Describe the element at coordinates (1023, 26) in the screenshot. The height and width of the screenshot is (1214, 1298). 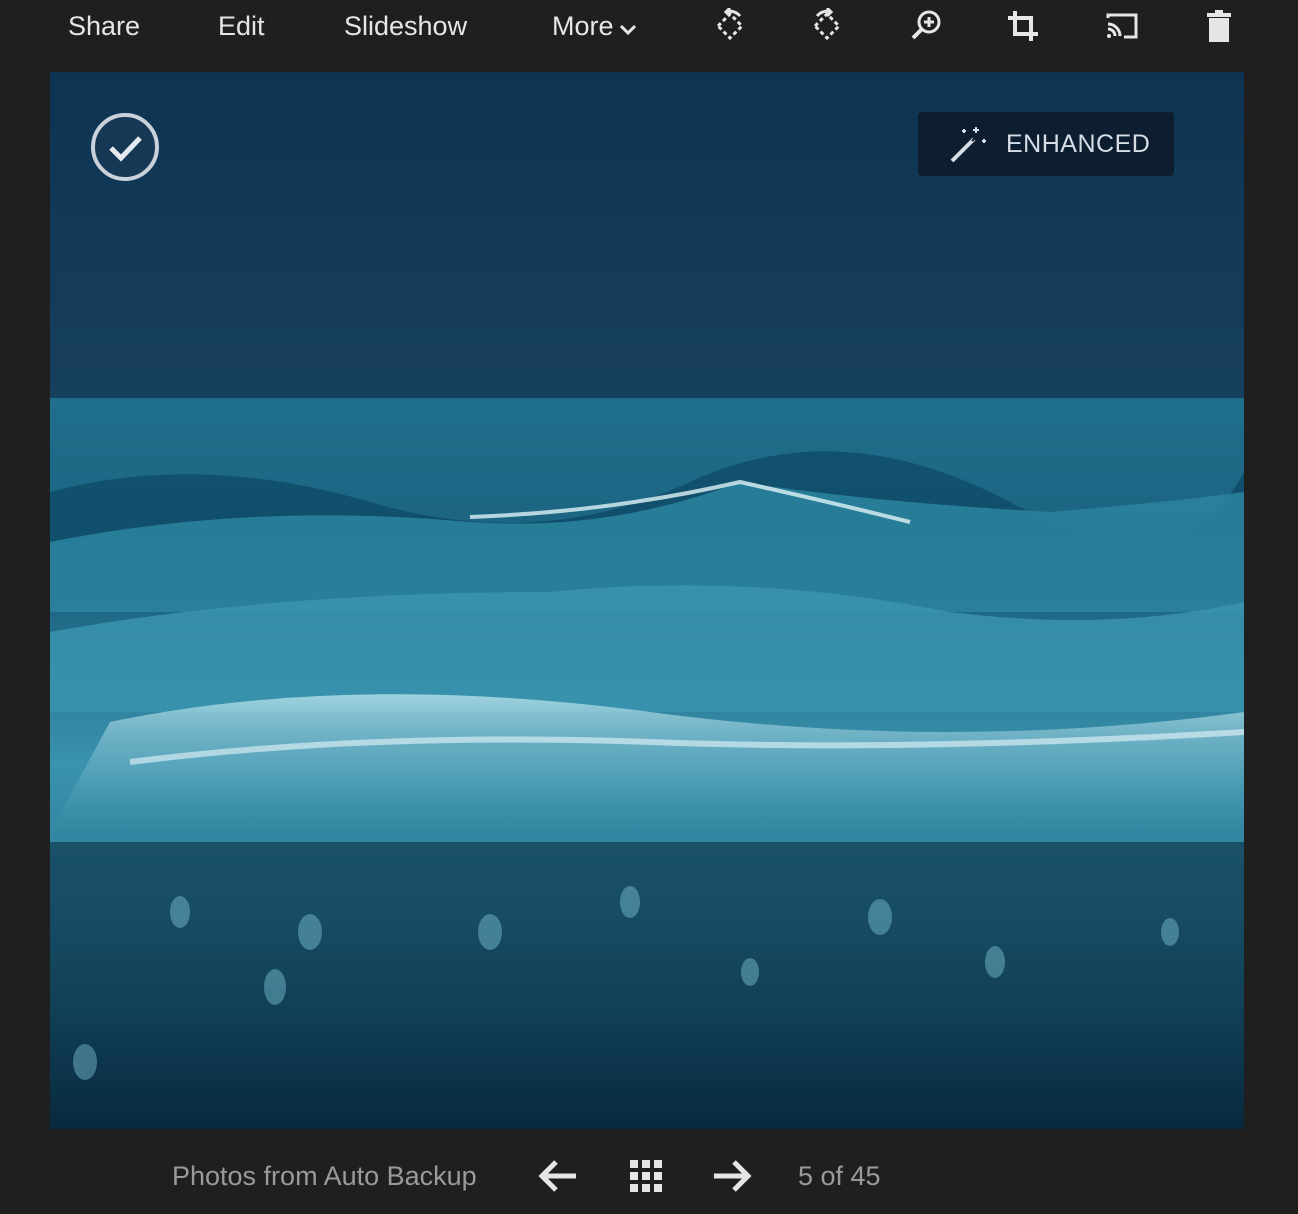
I see `crop-icon` at that location.